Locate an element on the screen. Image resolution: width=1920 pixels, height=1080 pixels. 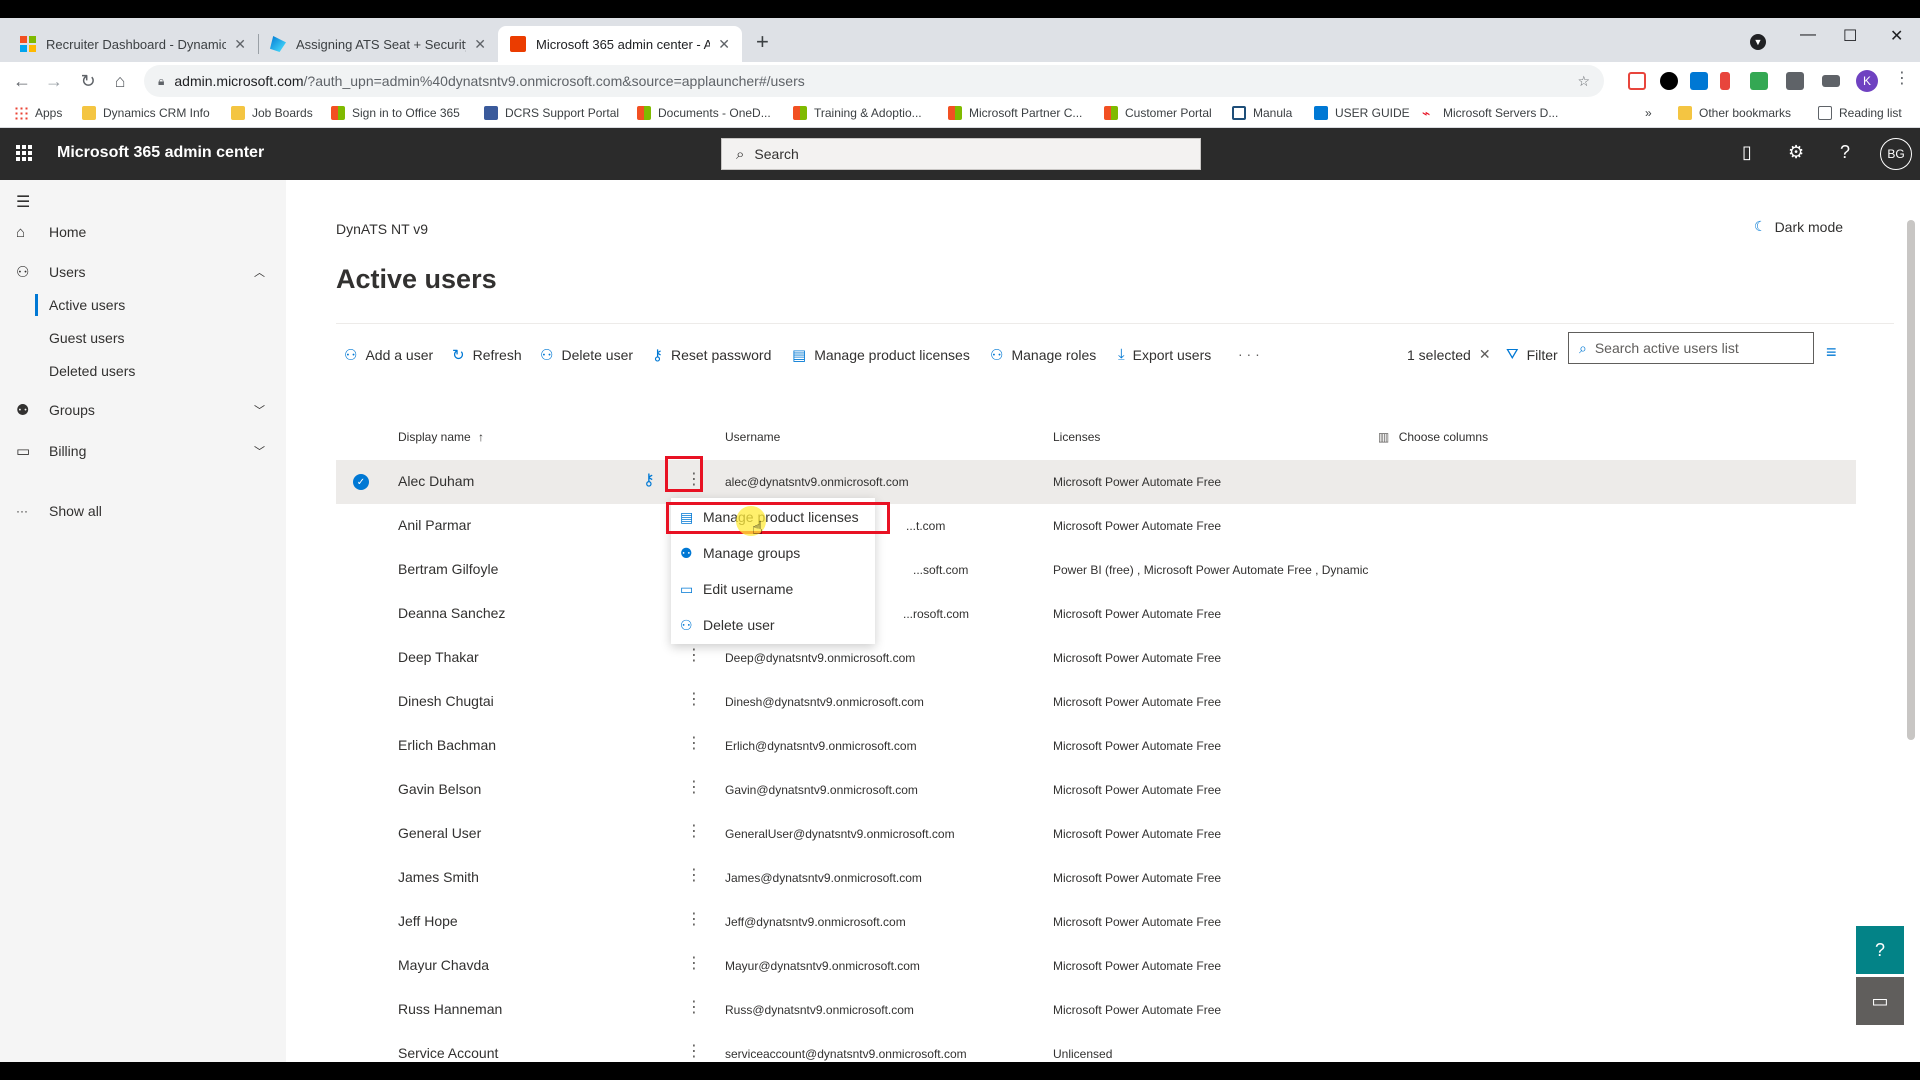
windows-extension-icon is located at coordinates (1699, 81).